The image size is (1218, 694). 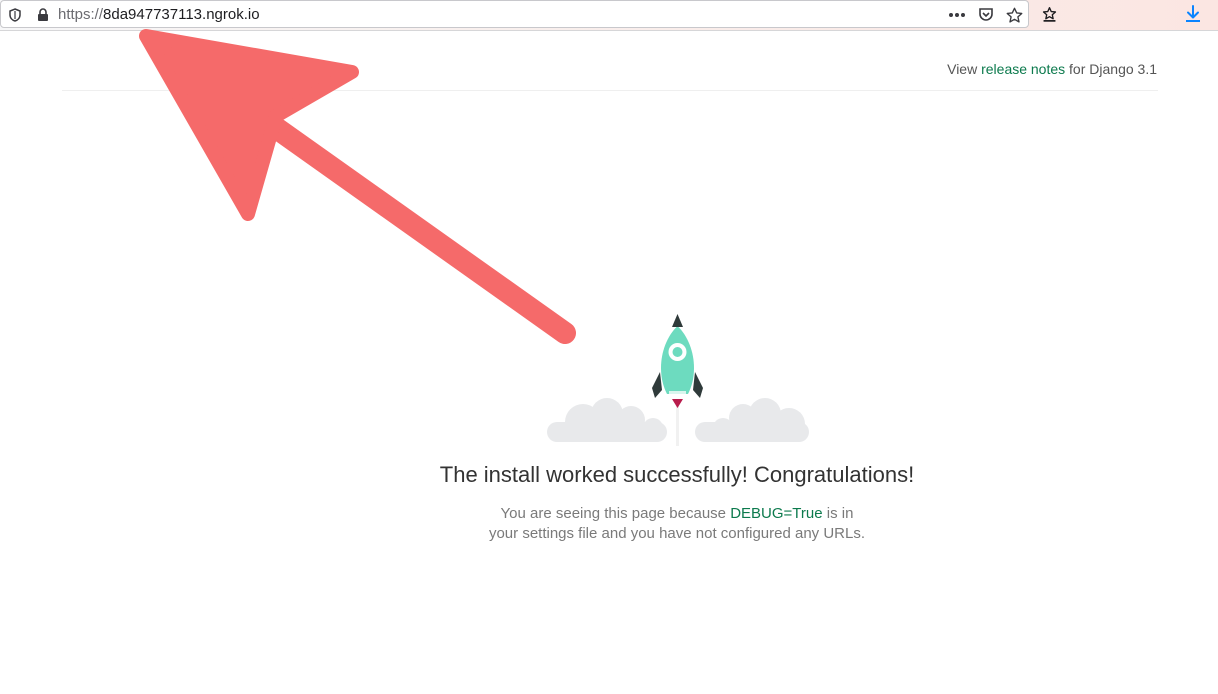 I want to click on download-icon, so click(x=1193, y=14).